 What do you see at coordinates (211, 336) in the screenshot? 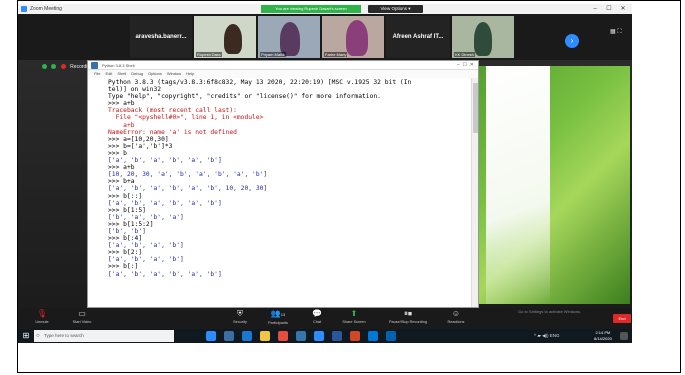
I see `cortana-icon` at bounding box center [211, 336].